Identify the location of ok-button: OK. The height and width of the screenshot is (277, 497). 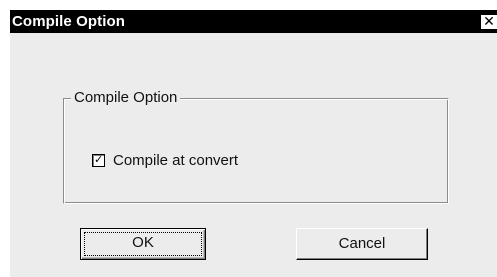
(143, 244).